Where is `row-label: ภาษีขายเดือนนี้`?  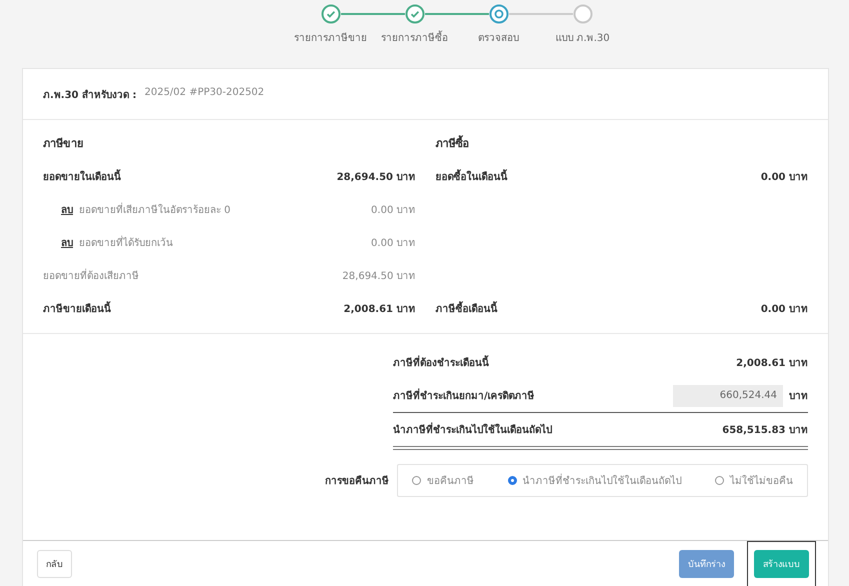
row-label: ภาษีขายเดือนนี้ is located at coordinates (77, 308).